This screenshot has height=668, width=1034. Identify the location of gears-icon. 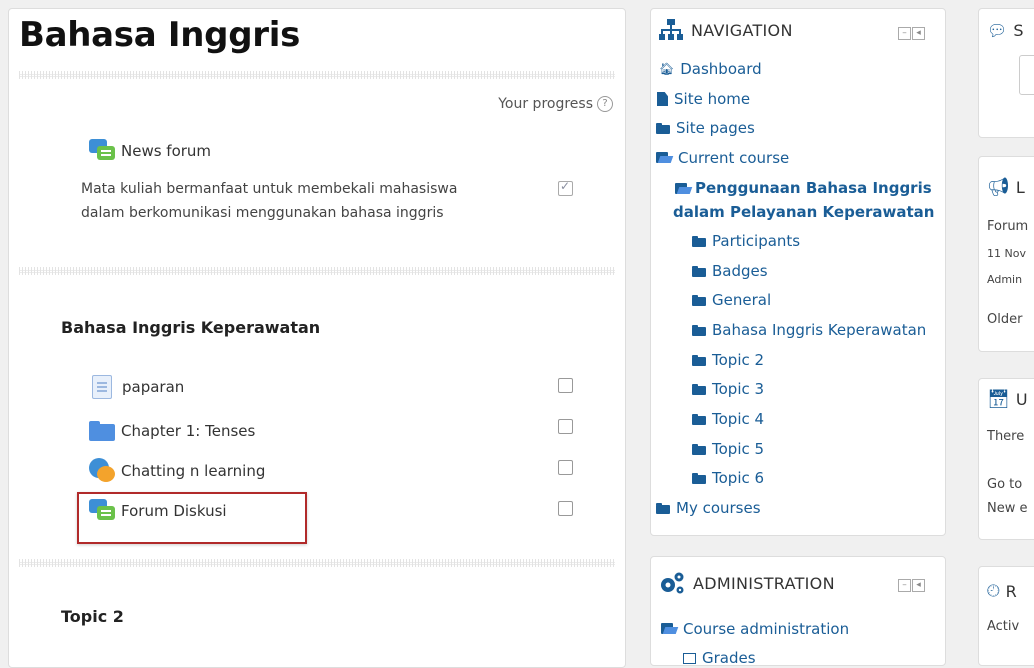
(672, 583).